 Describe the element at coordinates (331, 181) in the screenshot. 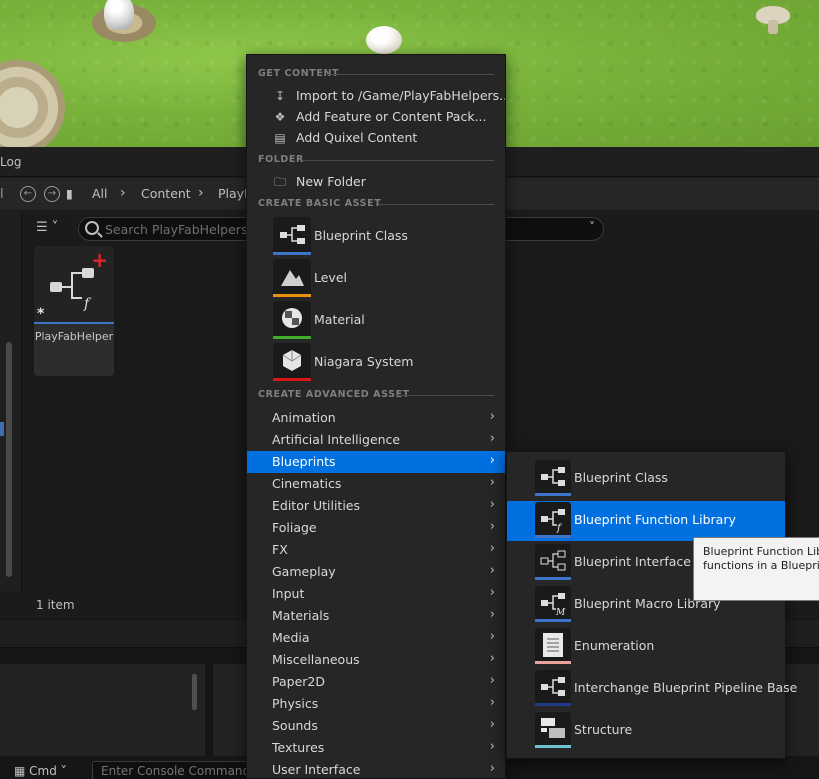

I see `menu-item-label: New Folder` at that location.